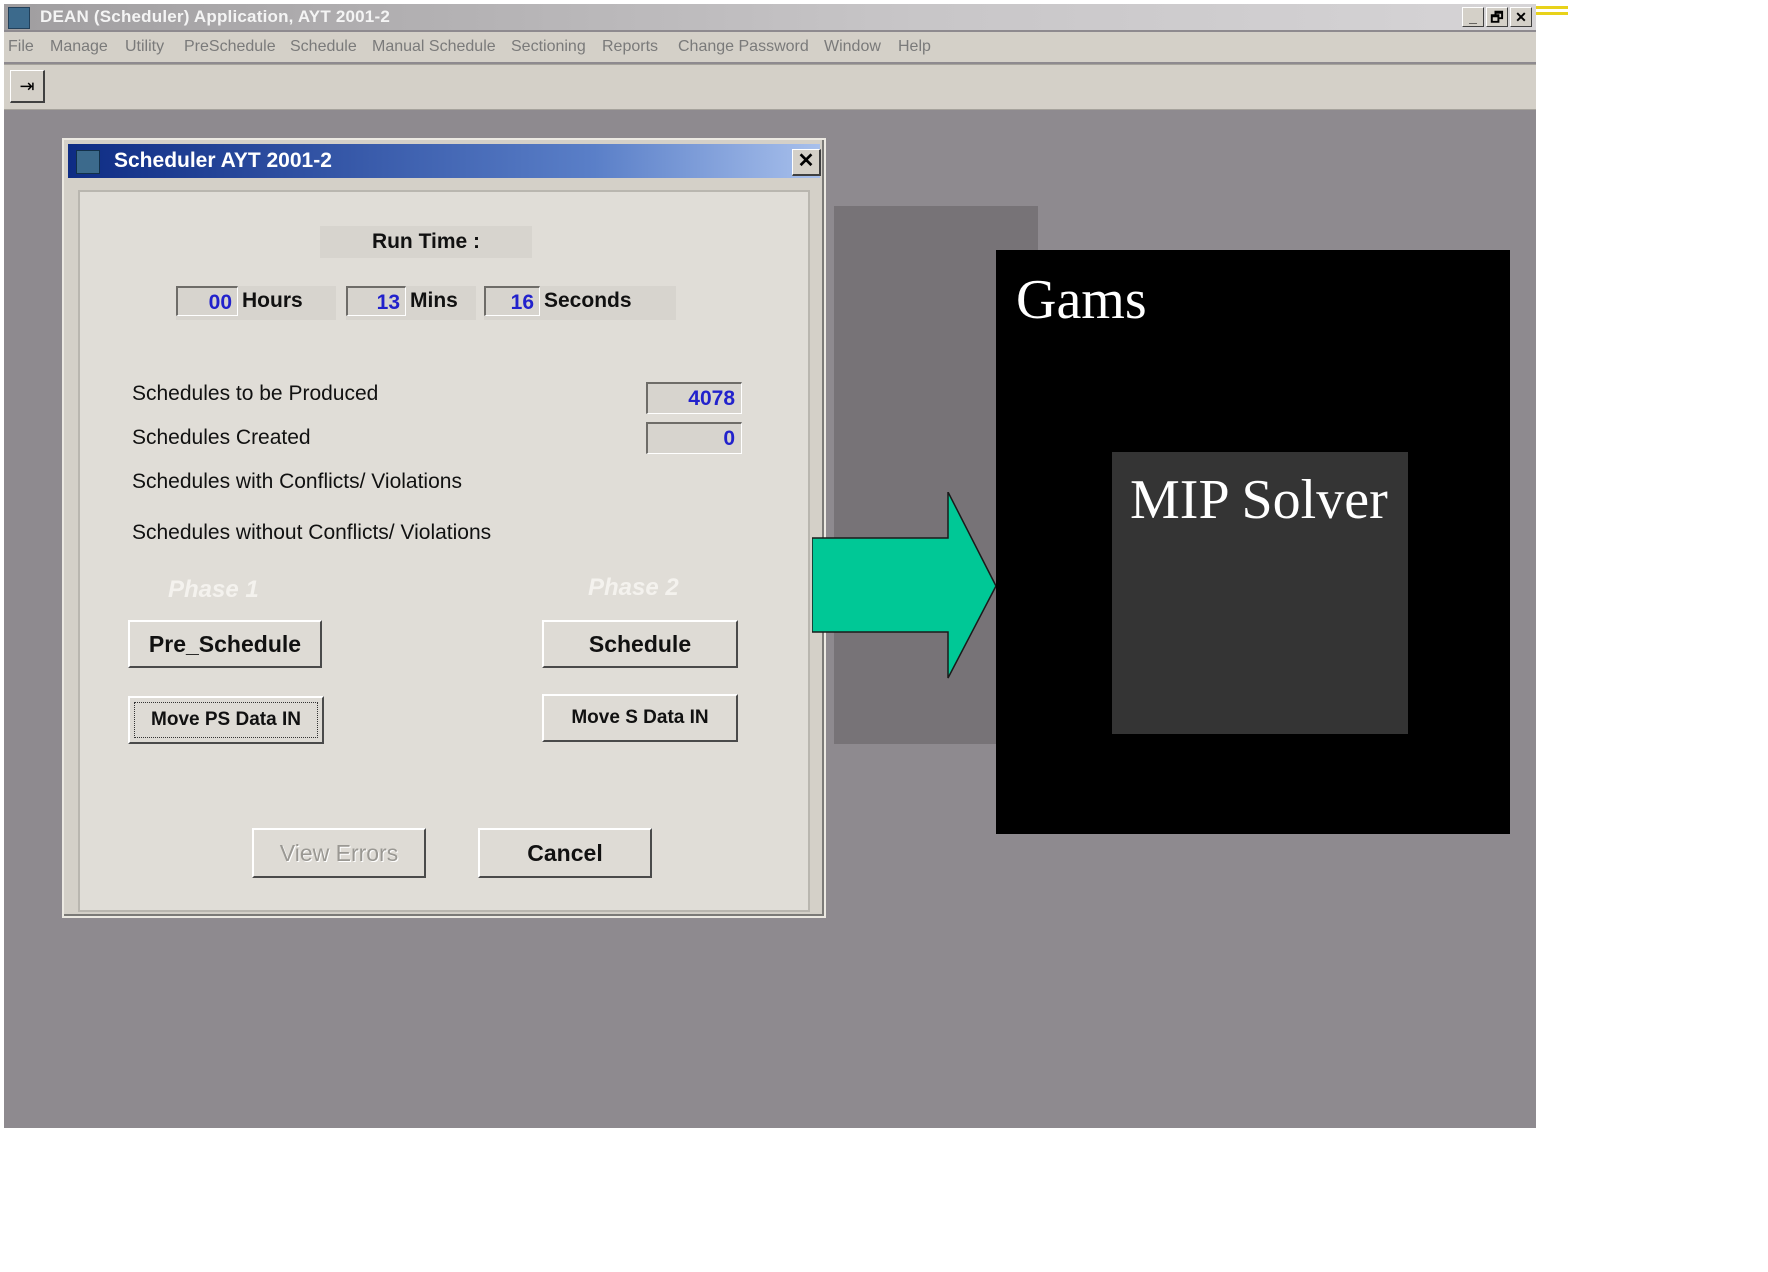 This screenshot has width=1768, height=1272. I want to click on menu-window: Window, so click(852, 47).